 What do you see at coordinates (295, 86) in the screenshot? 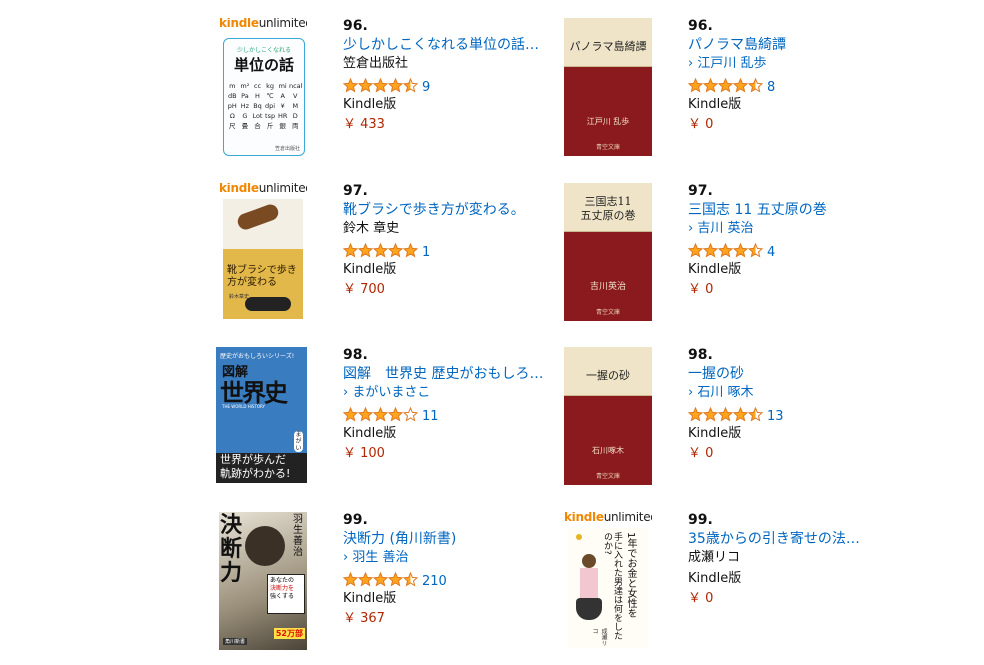
I see `cover-unit-text: ncal` at bounding box center [295, 86].